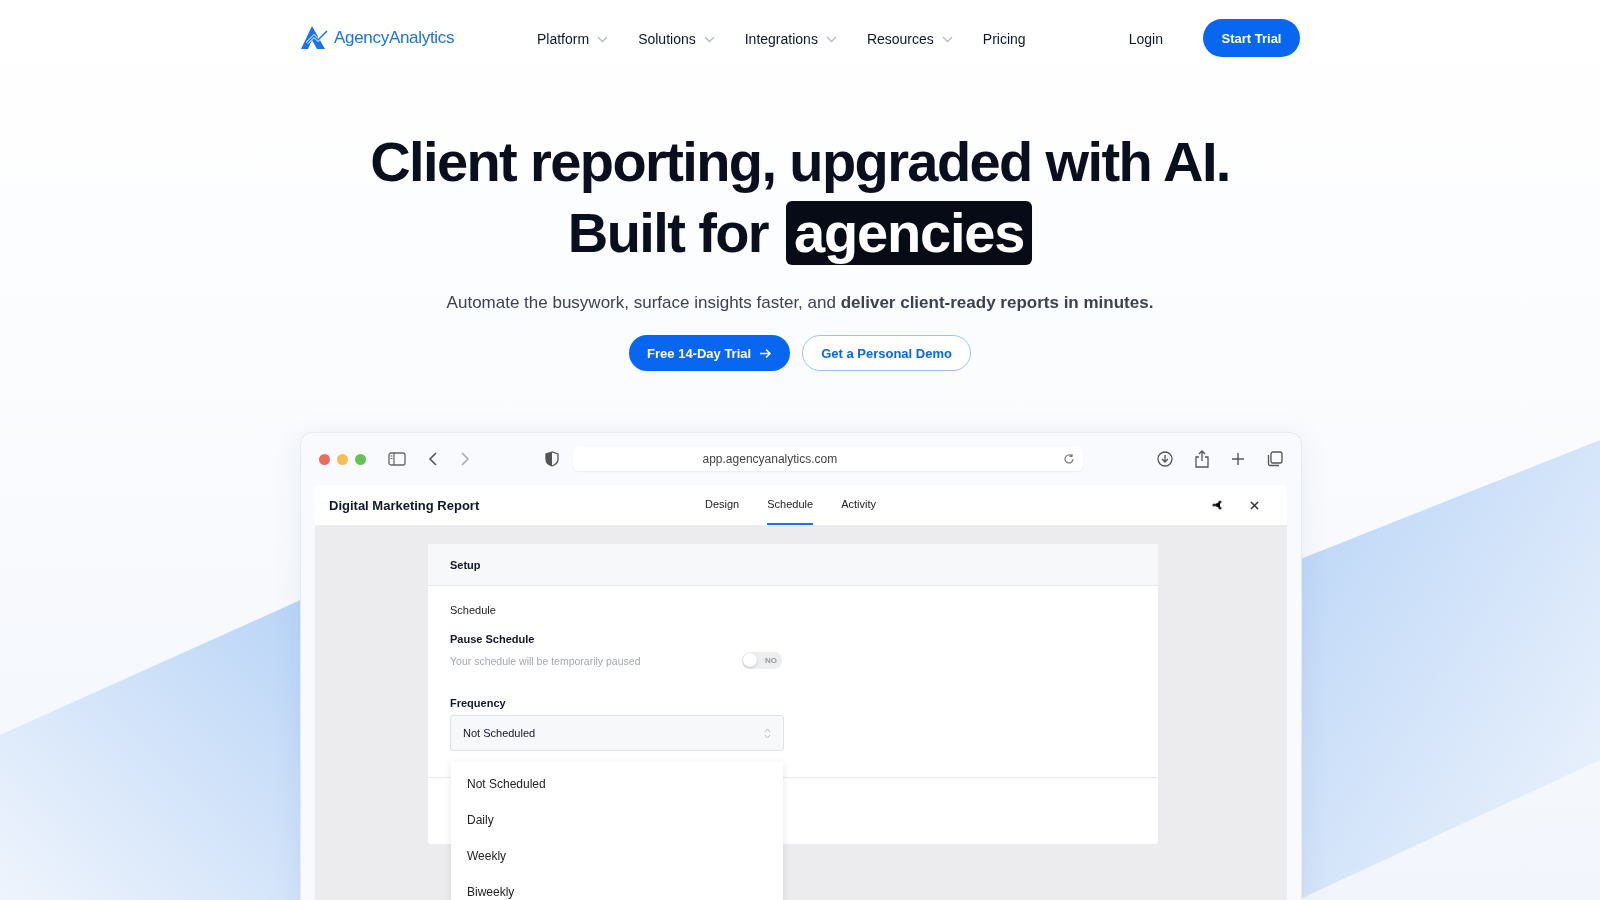 The width and height of the screenshot is (1600, 900). Describe the element at coordinates (767, 733) in the screenshot. I see `up-down-caret-icon` at that location.